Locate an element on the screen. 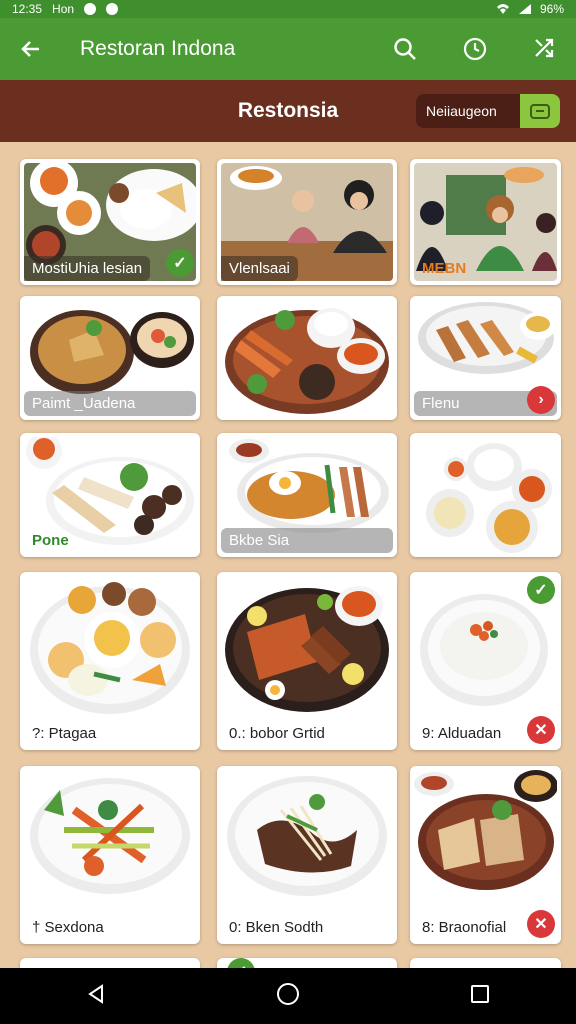 The height and width of the screenshot is (1024, 576). system-nav-bar is located at coordinates (288, 996).